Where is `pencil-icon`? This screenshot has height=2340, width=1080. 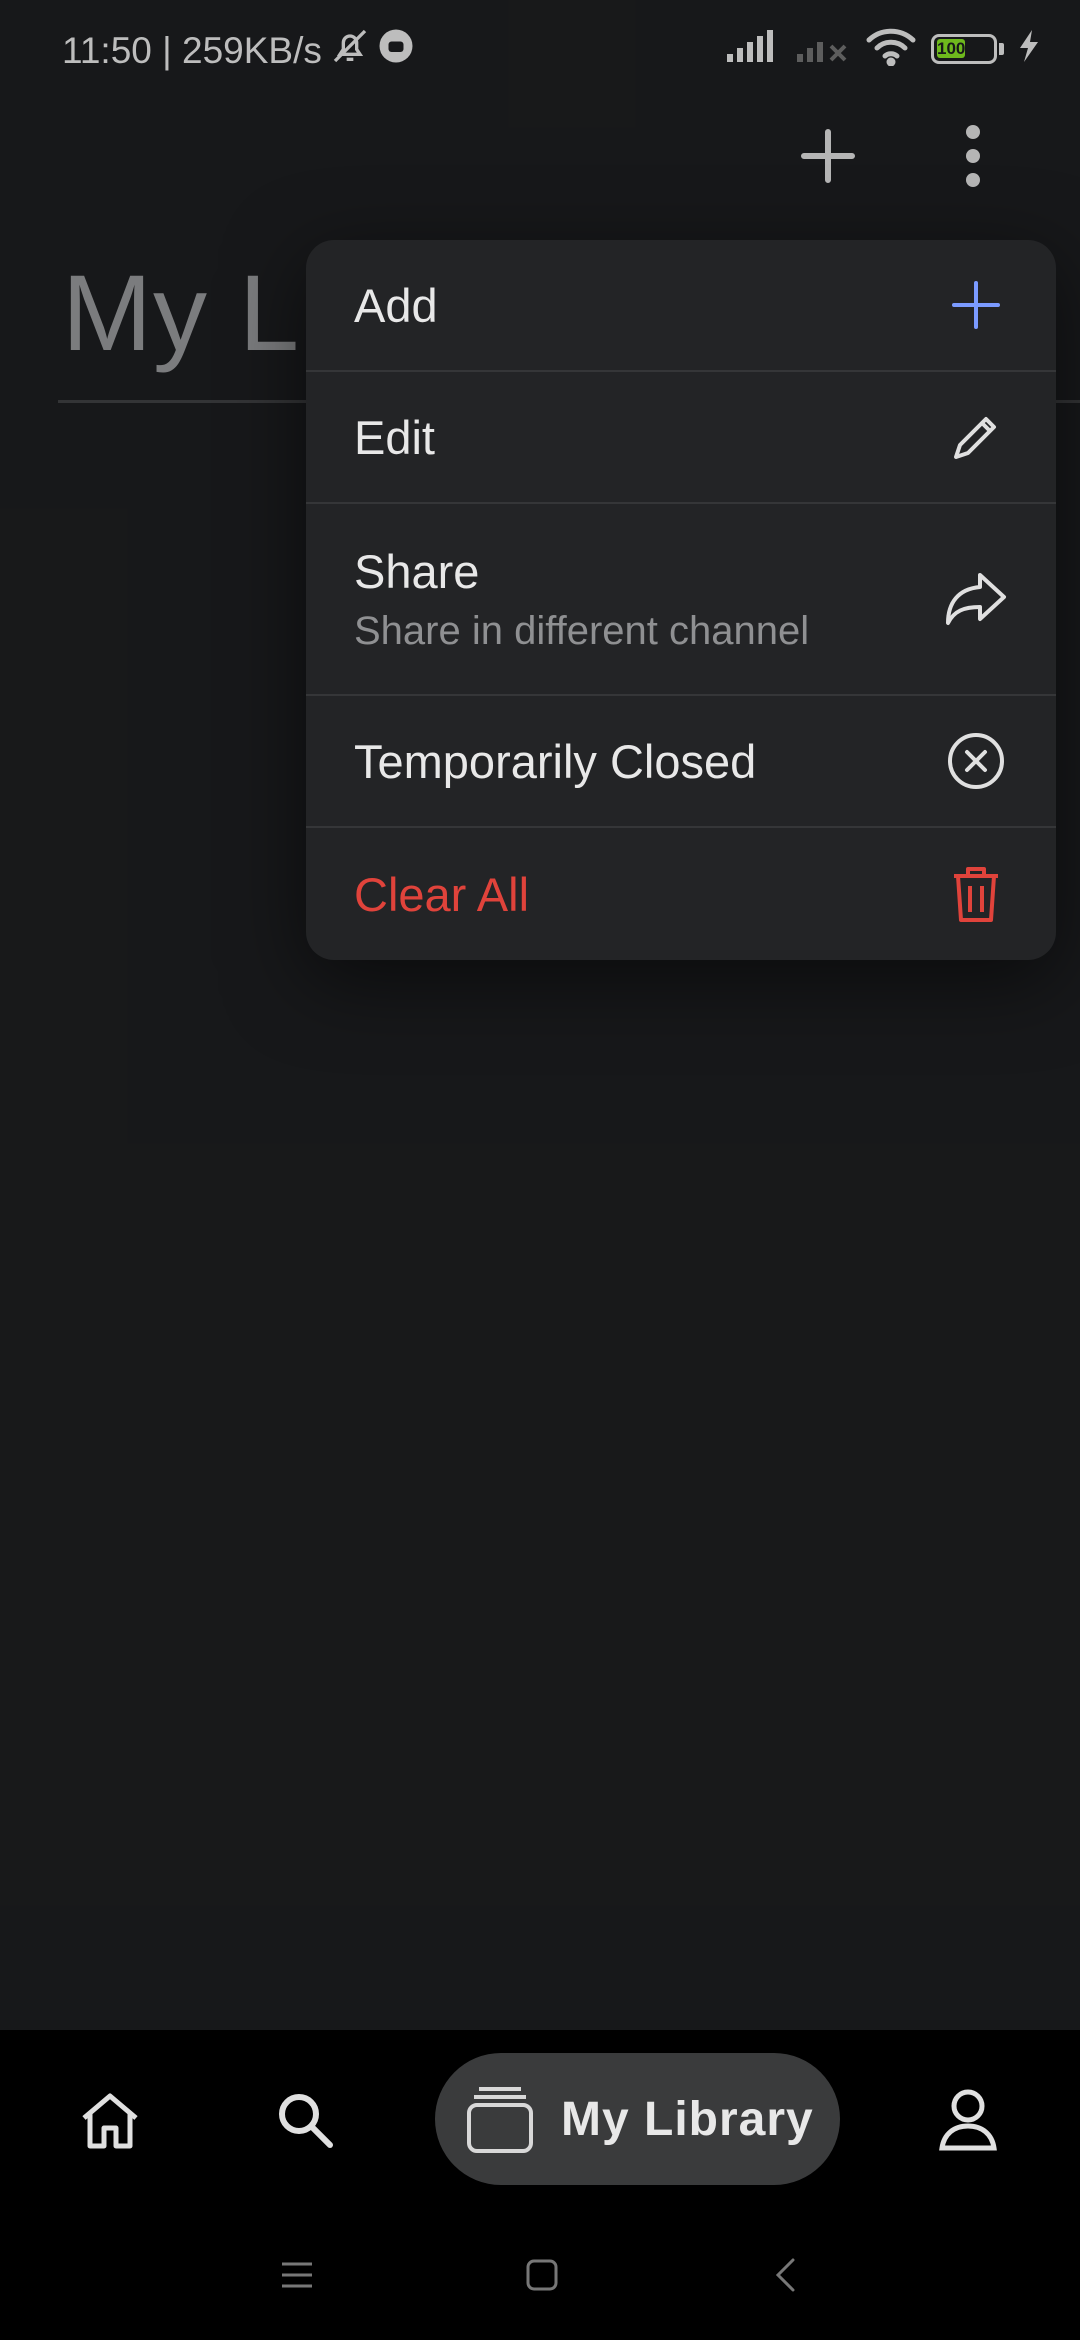
pencil-icon is located at coordinates (976, 437).